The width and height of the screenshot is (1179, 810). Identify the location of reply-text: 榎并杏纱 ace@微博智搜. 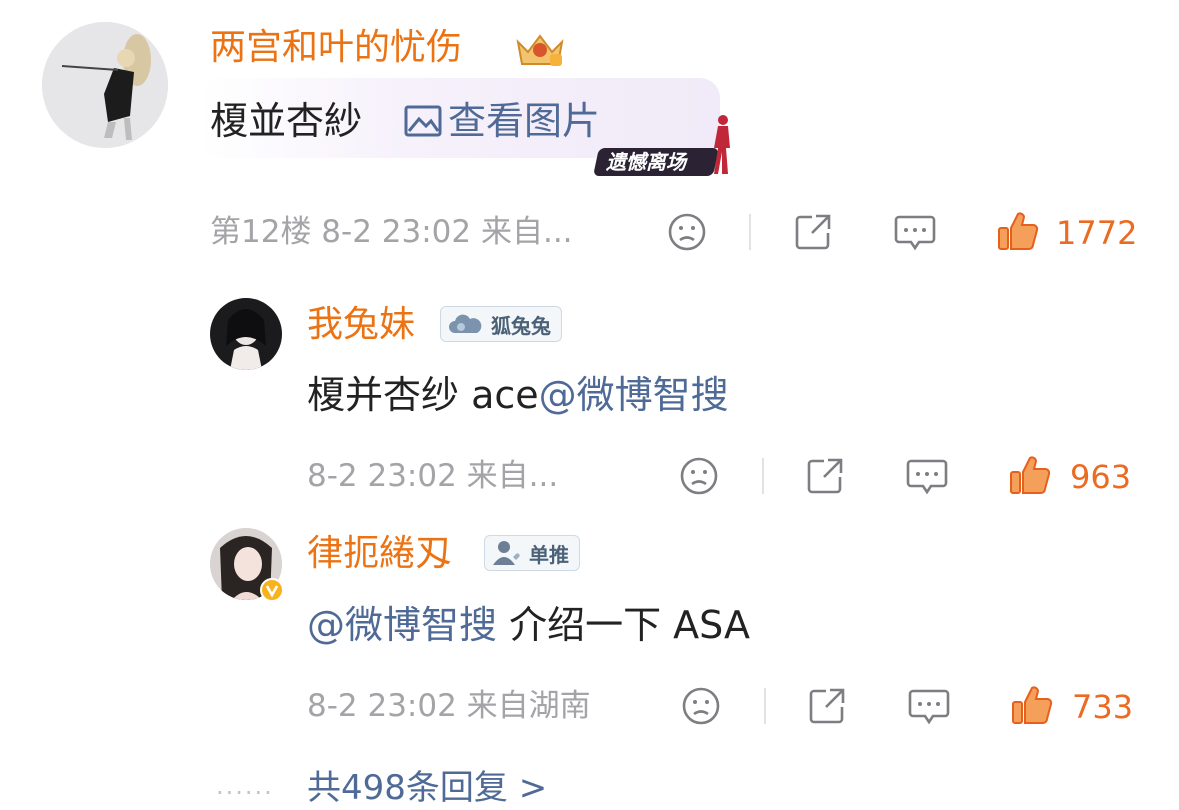
(518, 395).